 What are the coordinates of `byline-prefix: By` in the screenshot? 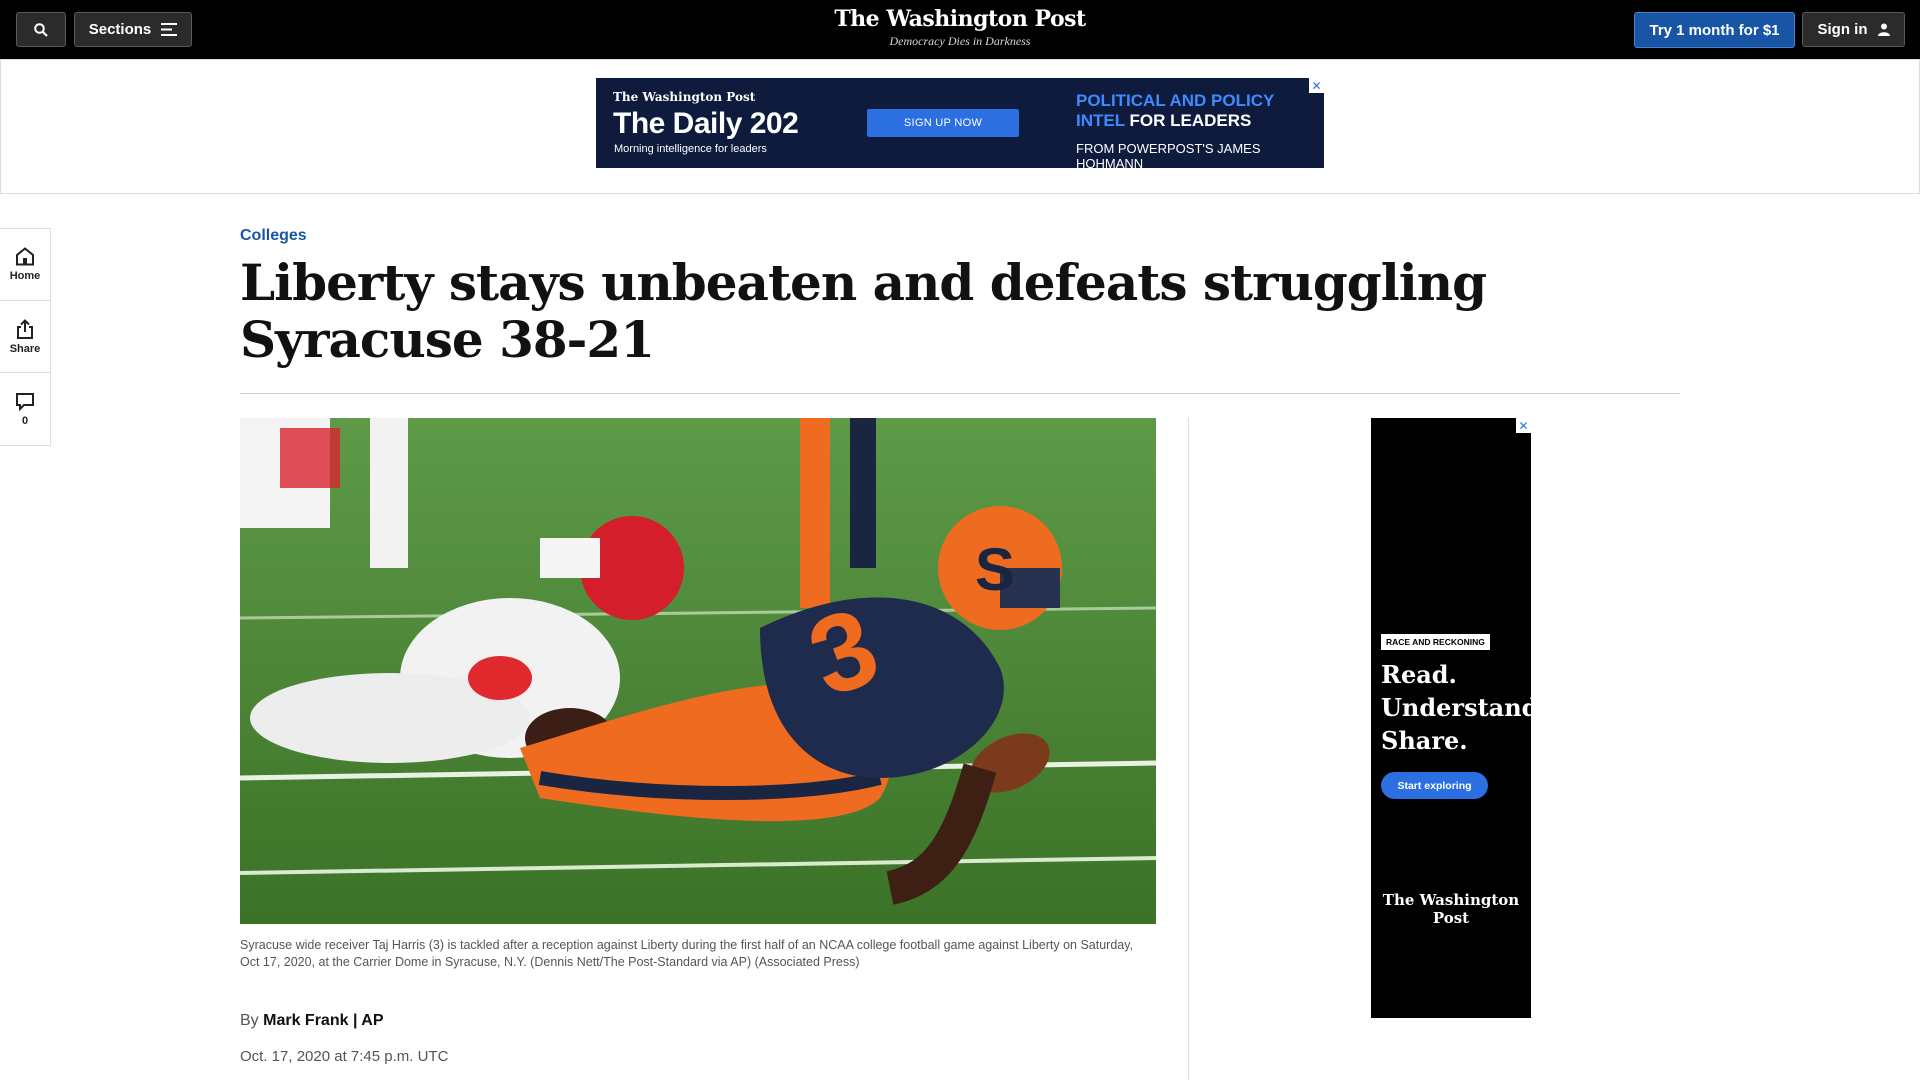 It's located at (249, 1020).